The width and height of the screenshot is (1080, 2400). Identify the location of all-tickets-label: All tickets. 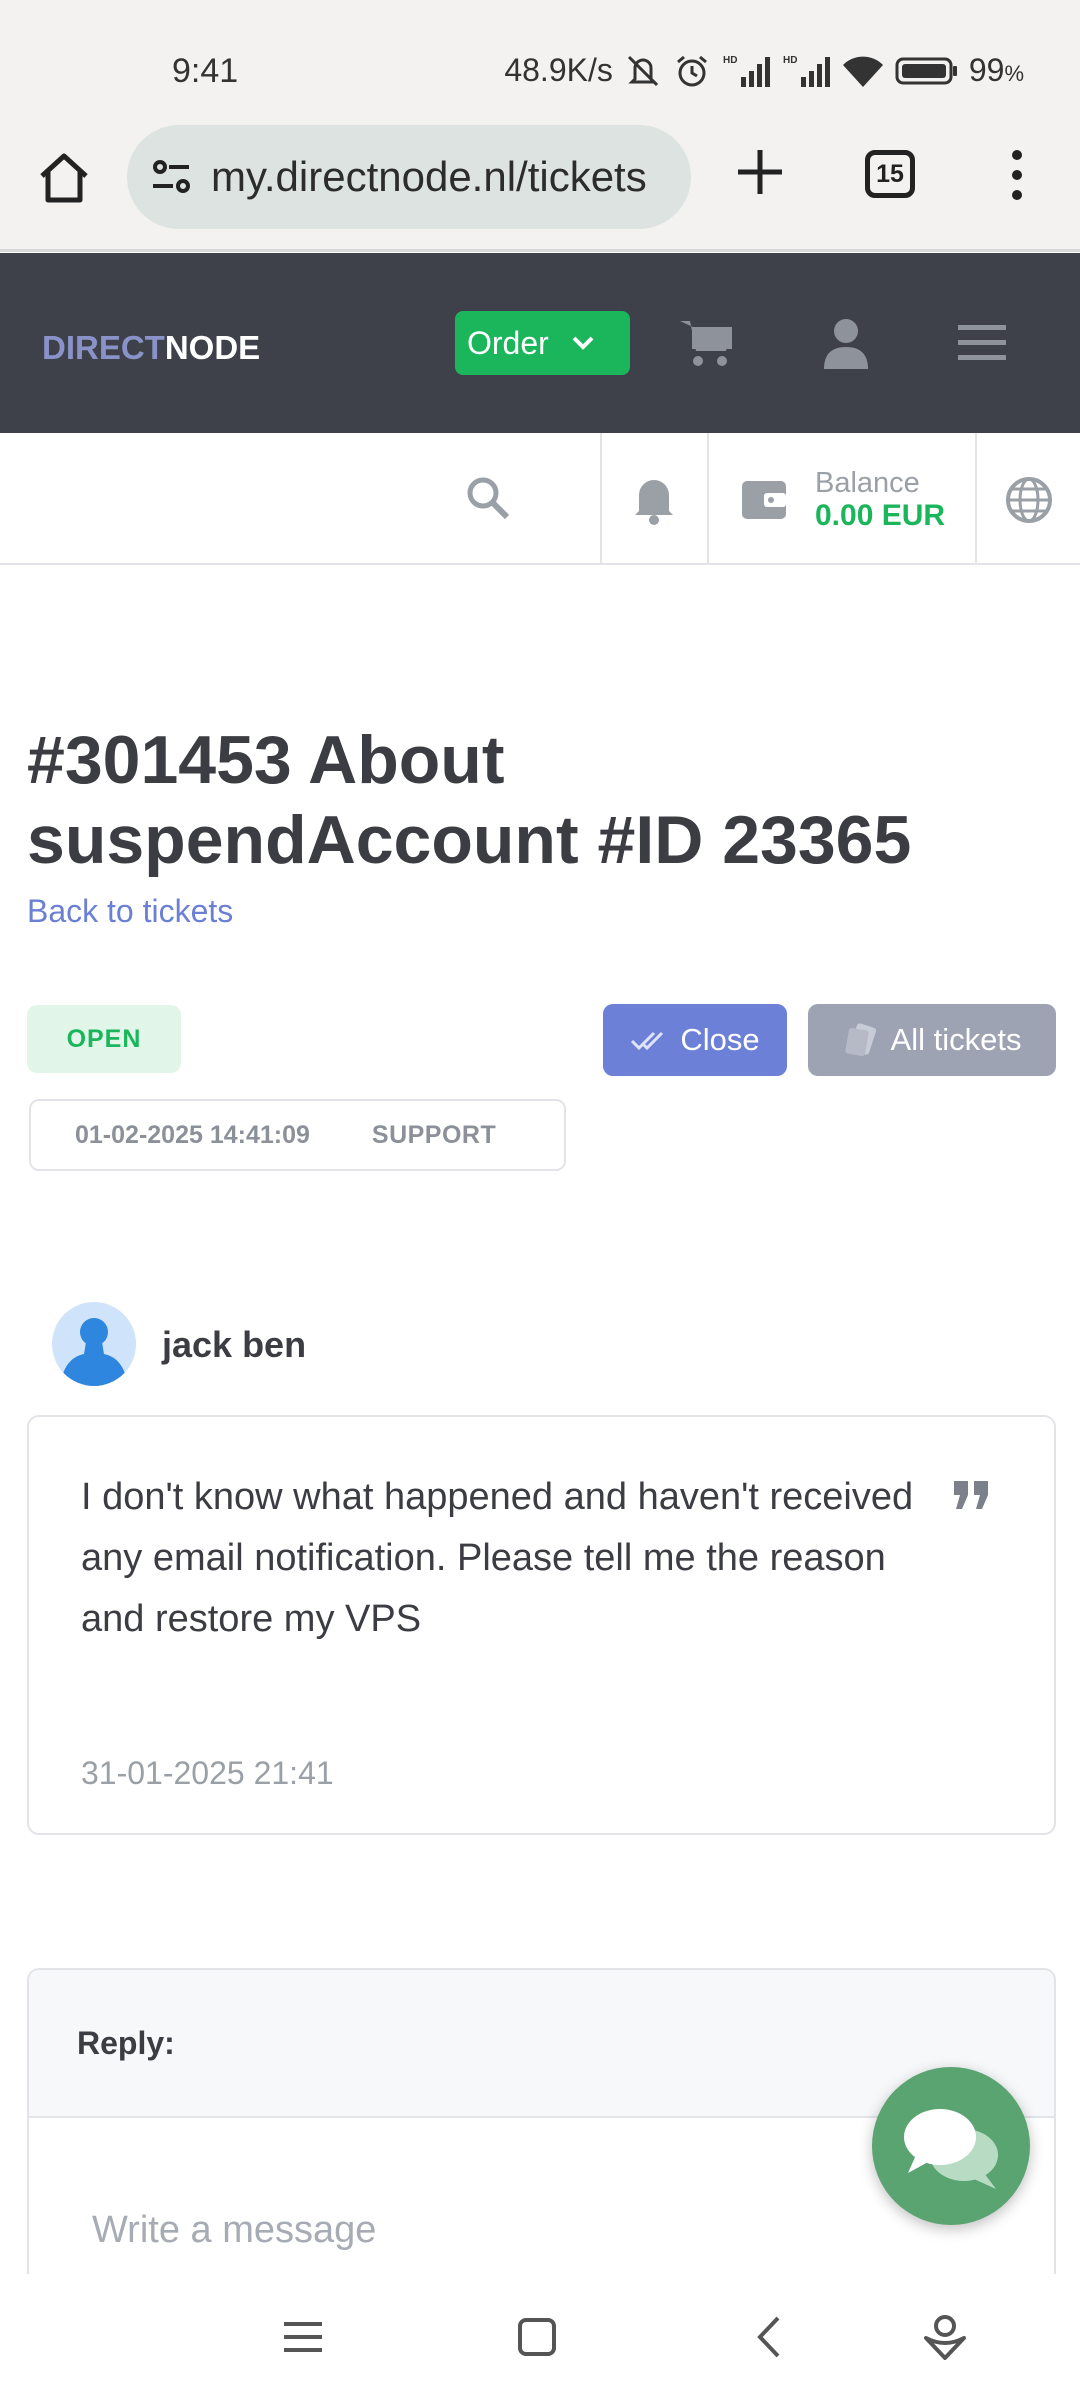
(956, 1039).